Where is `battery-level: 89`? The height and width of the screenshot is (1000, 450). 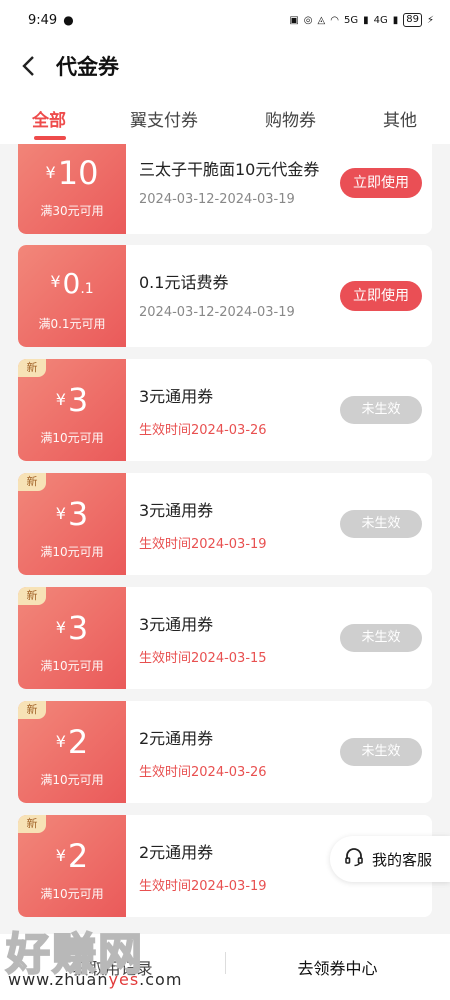 battery-level: 89 is located at coordinates (412, 20).